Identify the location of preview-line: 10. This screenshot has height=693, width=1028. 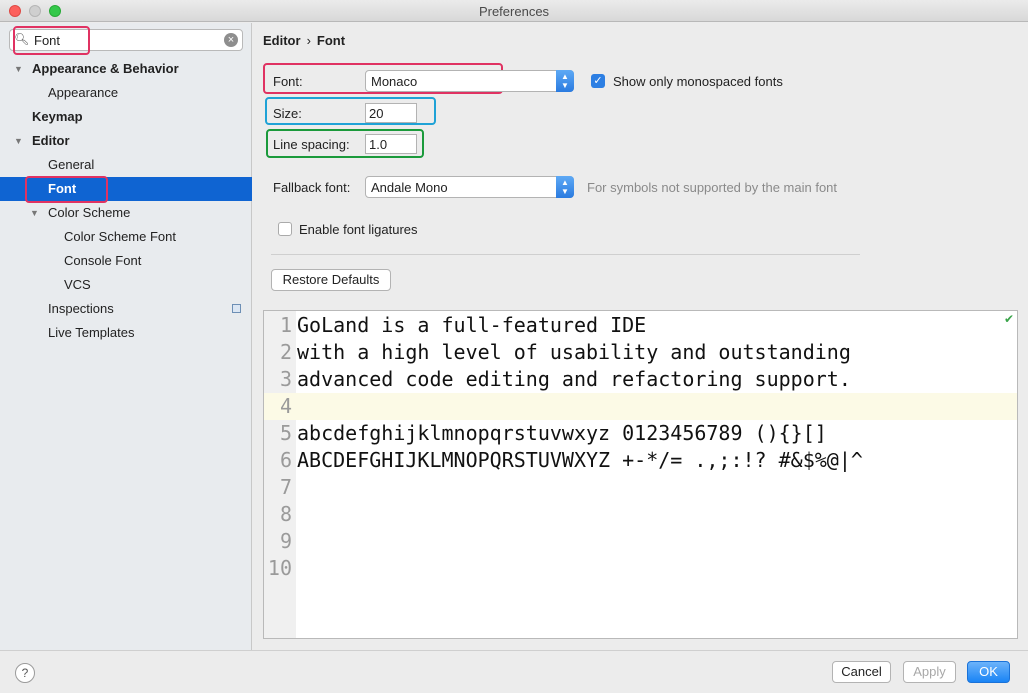
(640, 568).